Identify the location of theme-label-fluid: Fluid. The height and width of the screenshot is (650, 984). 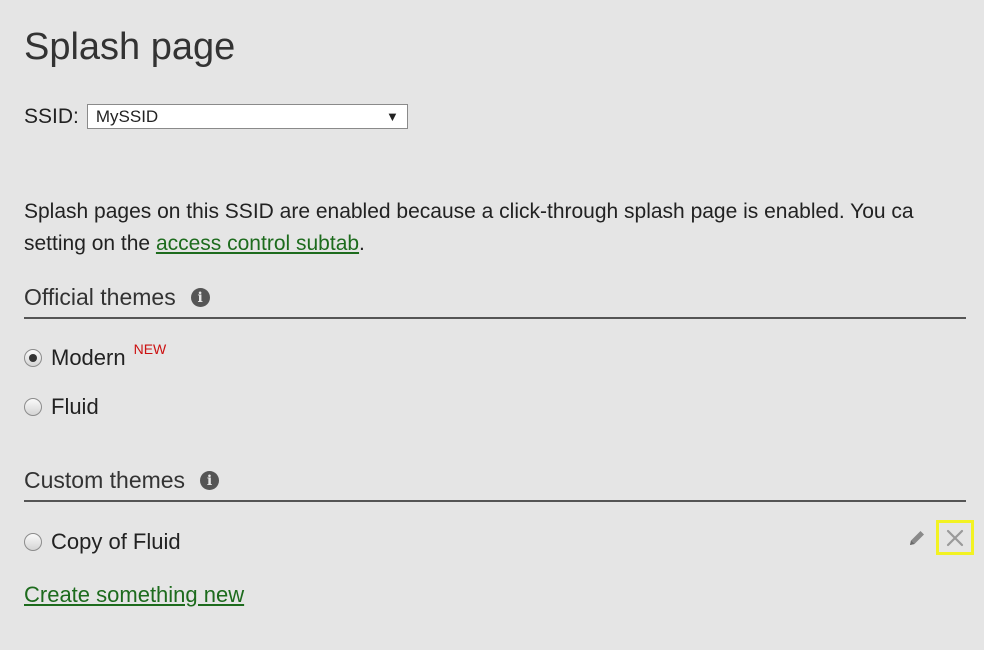
(75, 406).